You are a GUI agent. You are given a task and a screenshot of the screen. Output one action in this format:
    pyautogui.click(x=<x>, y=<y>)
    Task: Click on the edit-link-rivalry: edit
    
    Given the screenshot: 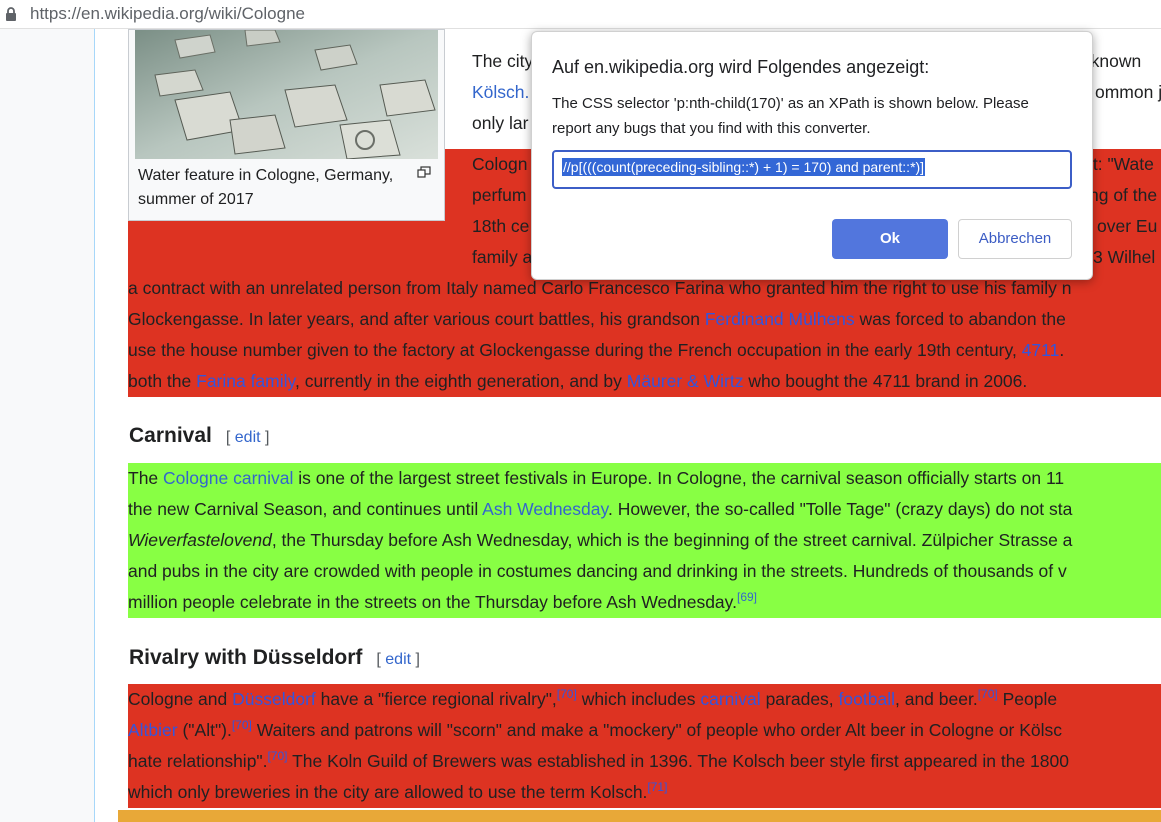 What is the action you would take?
    pyautogui.click(x=398, y=659)
    